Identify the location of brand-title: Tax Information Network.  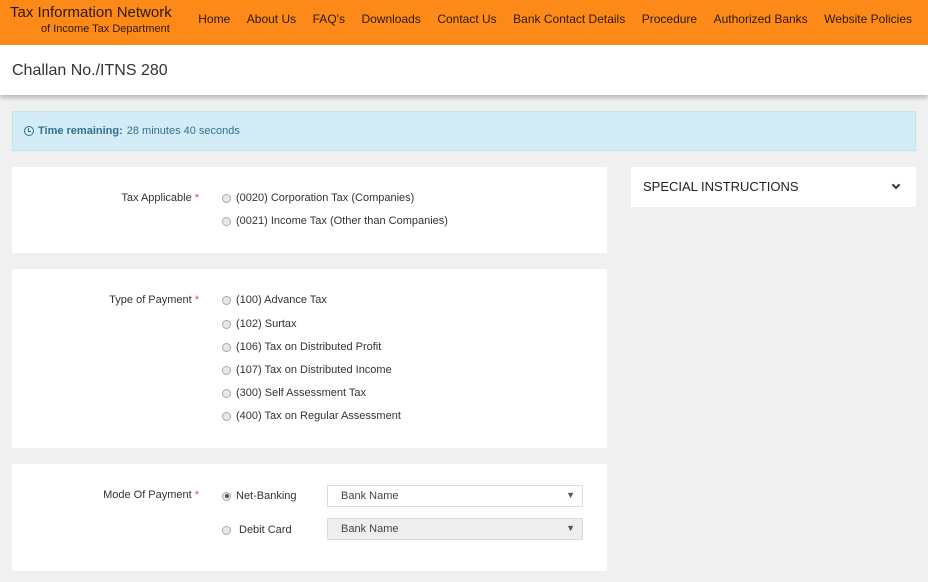
(91, 12).